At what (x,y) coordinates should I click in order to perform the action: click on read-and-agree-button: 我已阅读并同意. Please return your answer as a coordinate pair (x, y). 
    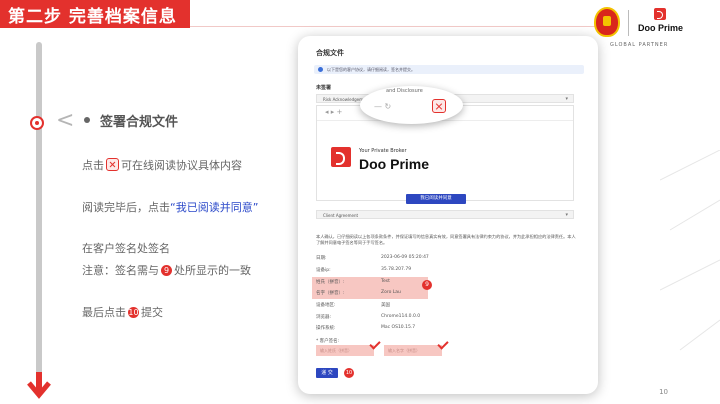
    Looking at the image, I should click on (436, 199).